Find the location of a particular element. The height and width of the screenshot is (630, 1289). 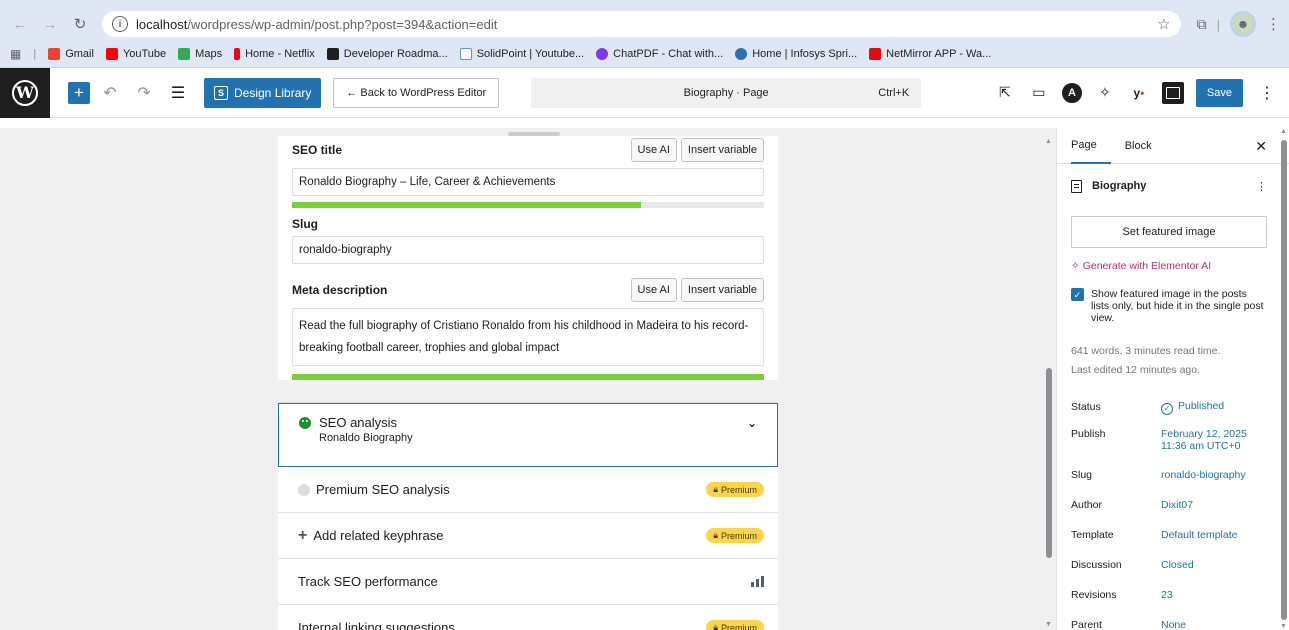

tab-page: Page is located at coordinates (1091, 146).